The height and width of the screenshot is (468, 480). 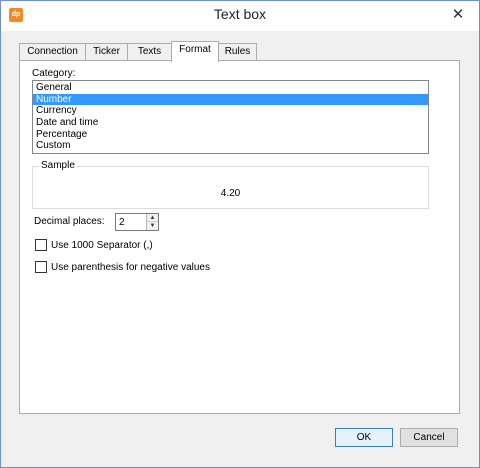 I want to click on sample-title: Sample, so click(x=58, y=165).